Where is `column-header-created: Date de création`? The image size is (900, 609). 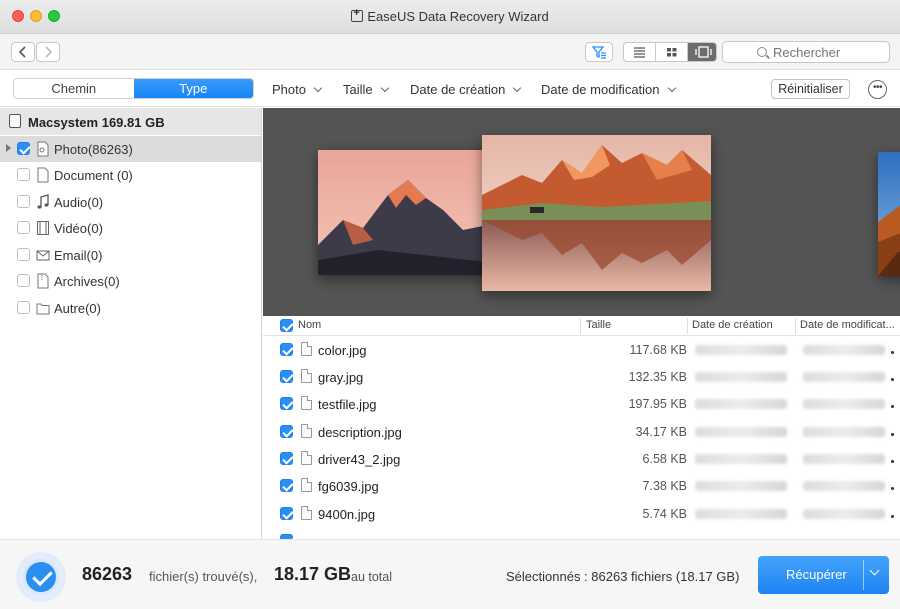
column-header-created: Date de création is located at coordinates (732, 325).